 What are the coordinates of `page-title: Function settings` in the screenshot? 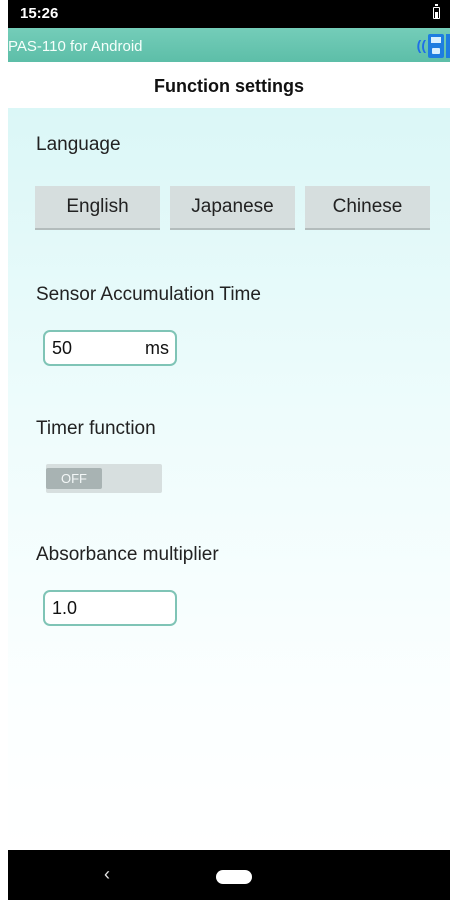 It's located at (229, 86).